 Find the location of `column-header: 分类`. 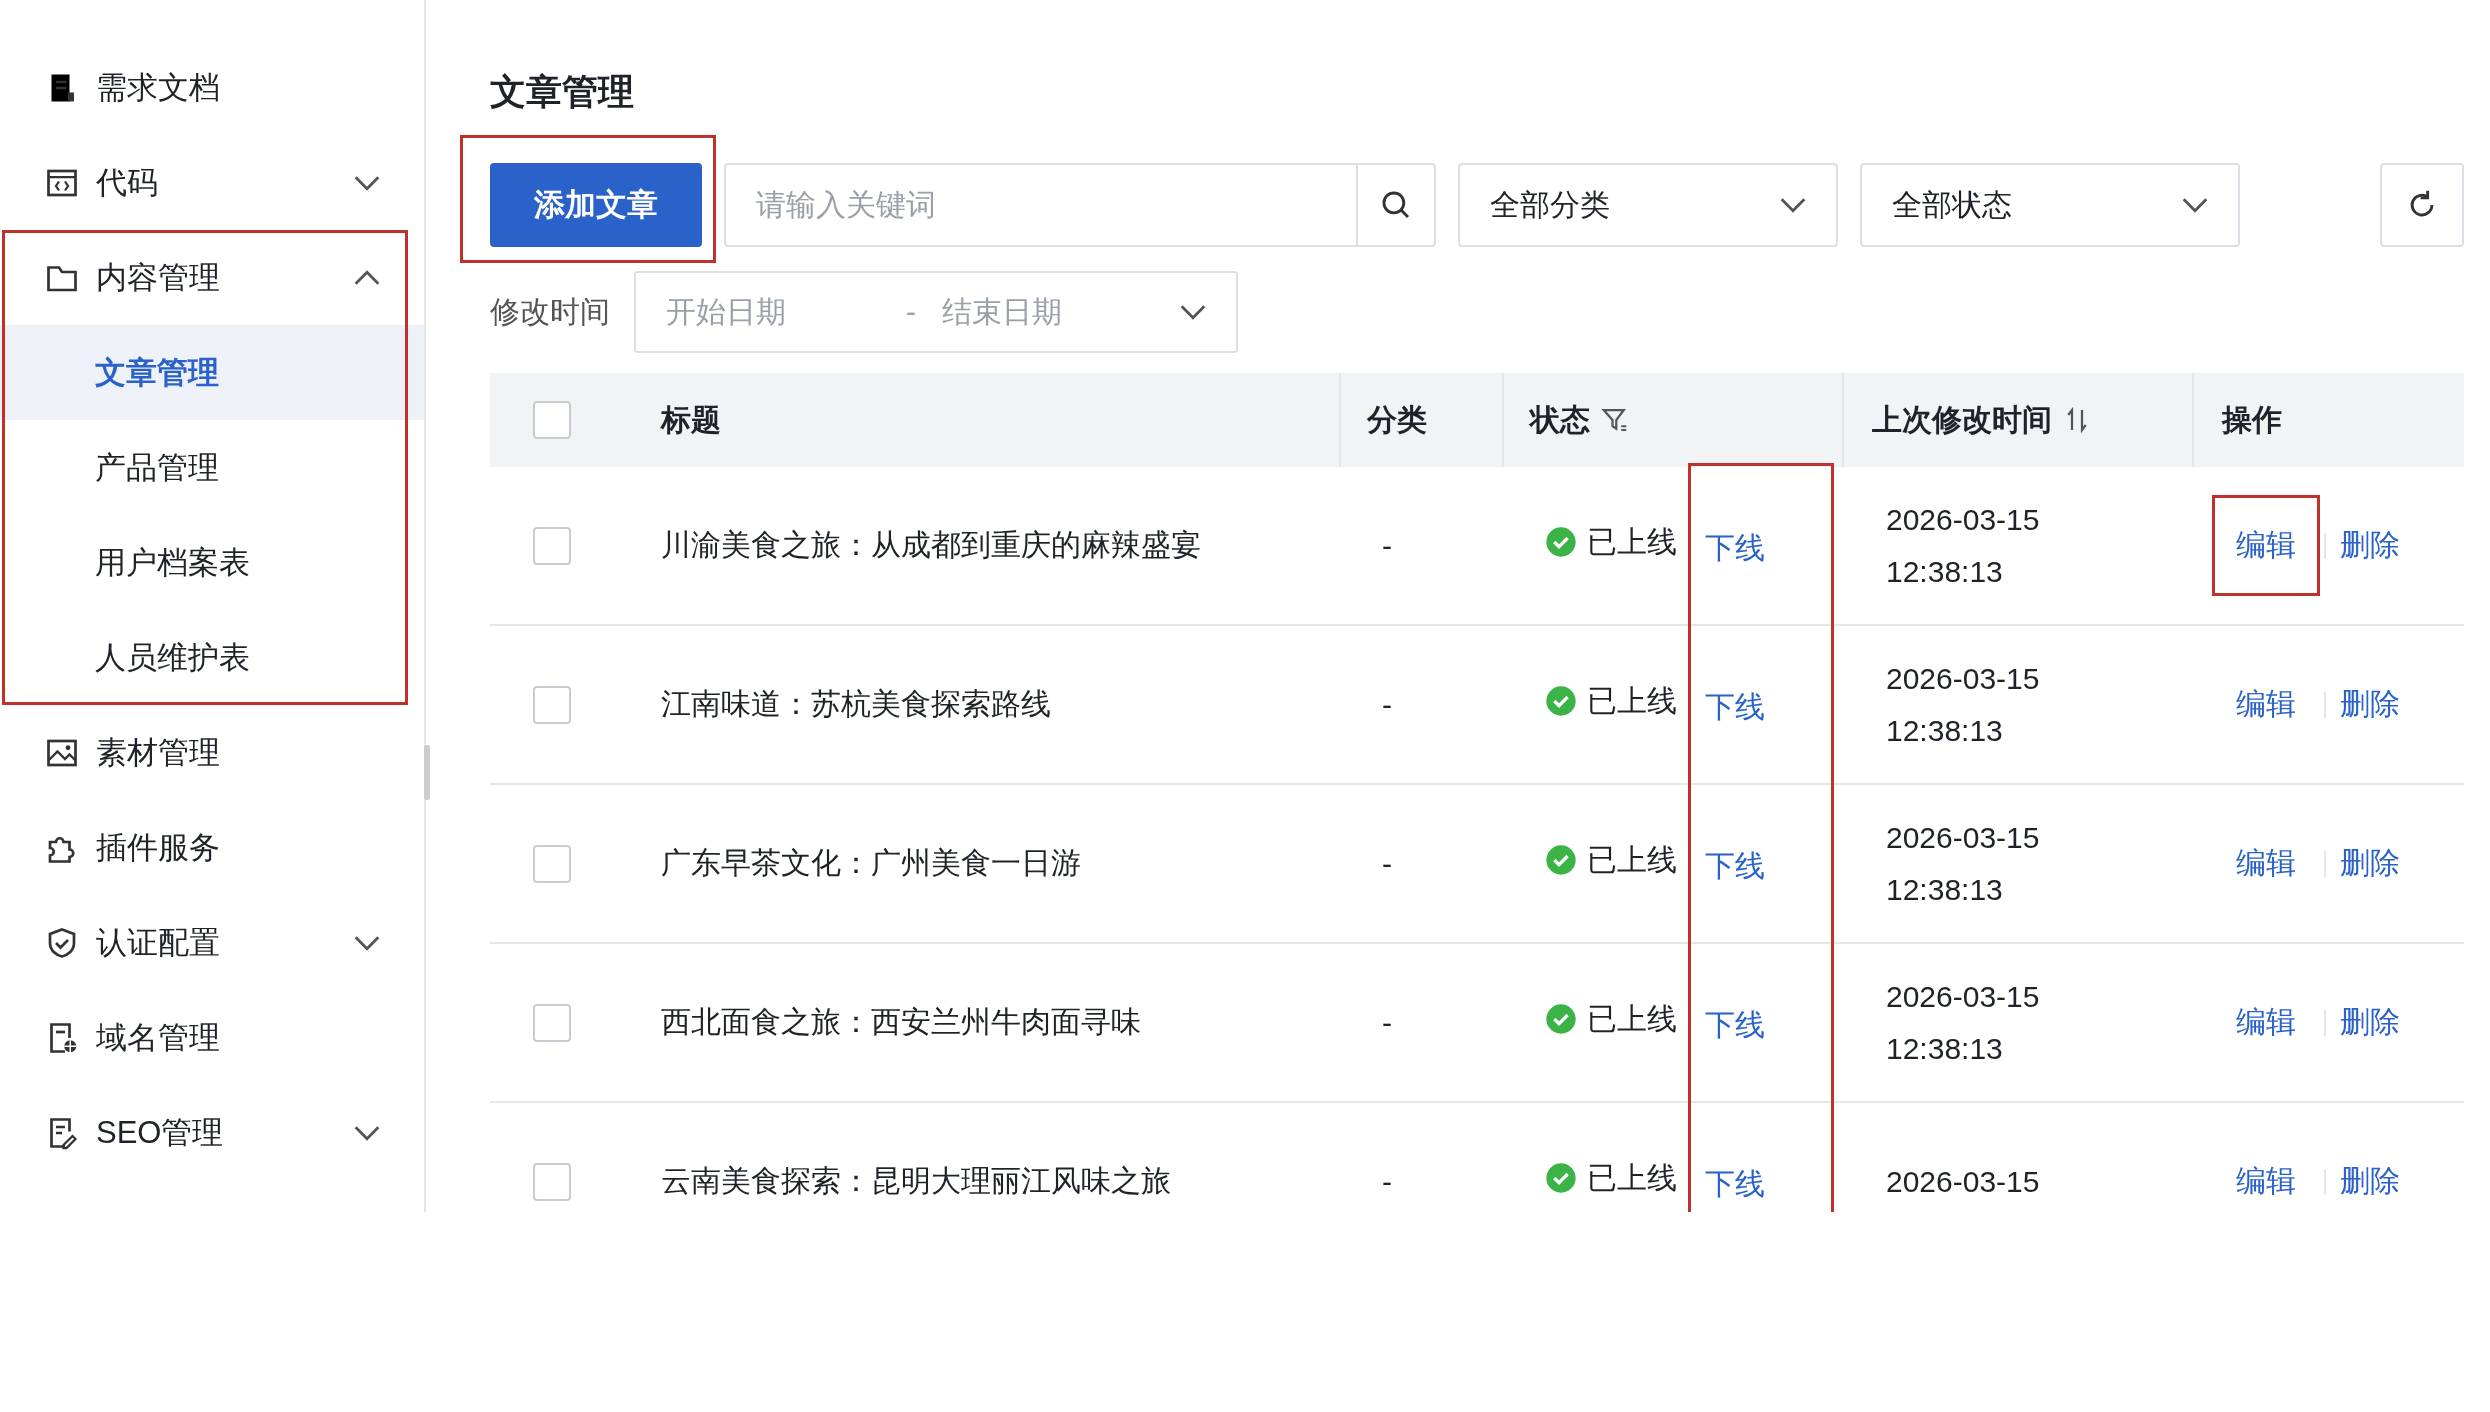

column-header: 分类 is located at coordinates (1397, 419).